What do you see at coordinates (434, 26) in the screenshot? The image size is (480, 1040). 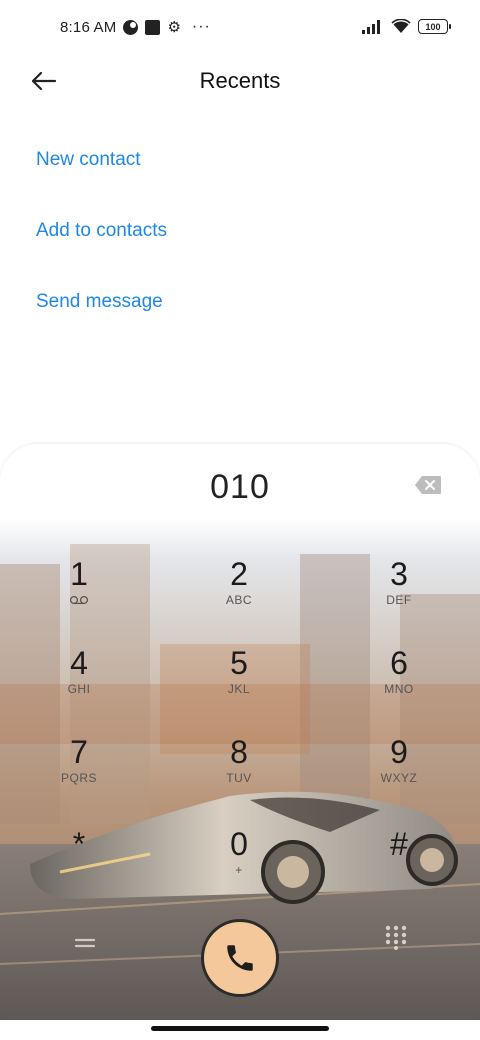 I see `battery-icon: 100` at bounding box center [434, 26].